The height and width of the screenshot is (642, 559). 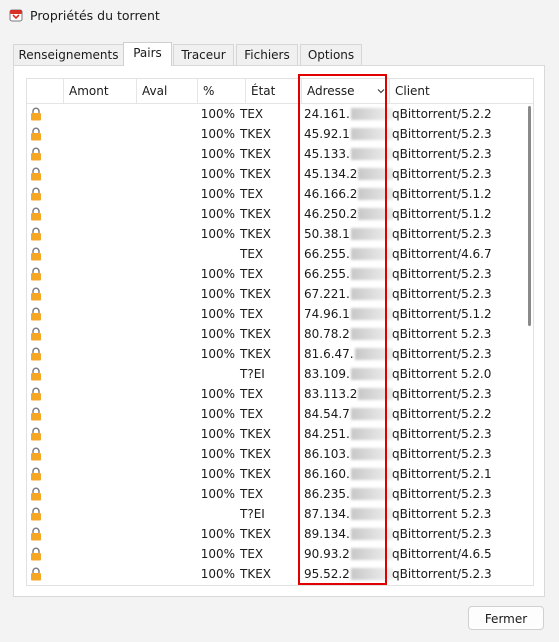 What do you see at coordinates (275, 514) in the screenshot?
I see `table-row: T?EI 87.134. qBittorrent 5.2.3` at bounding box center [275, 514].